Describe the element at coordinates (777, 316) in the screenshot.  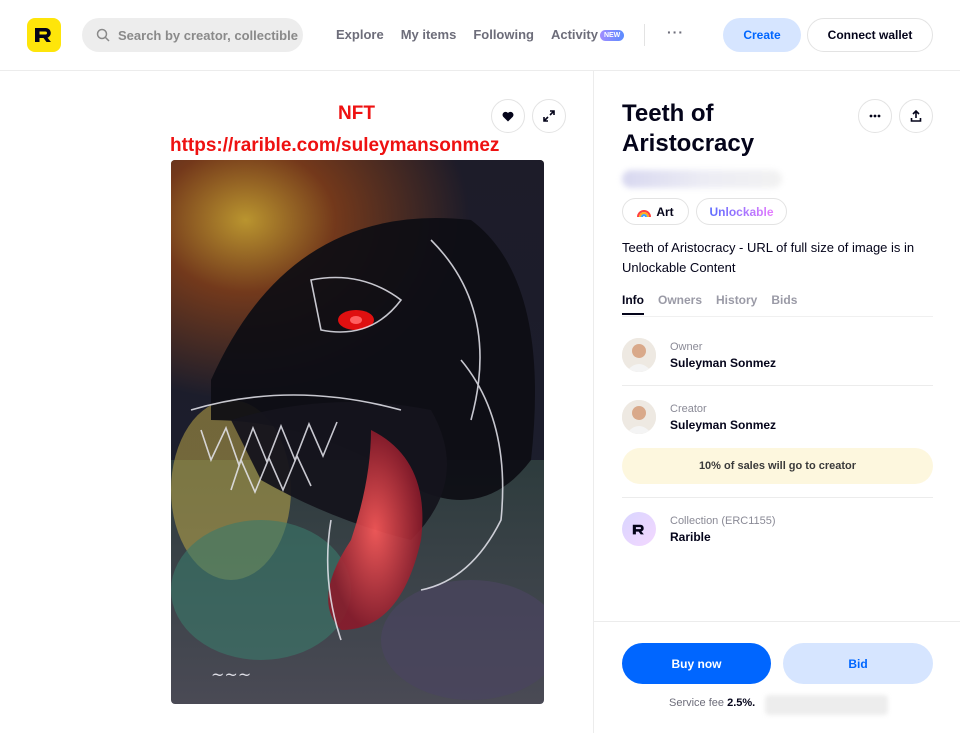
I see `tabs-underline` at that location.